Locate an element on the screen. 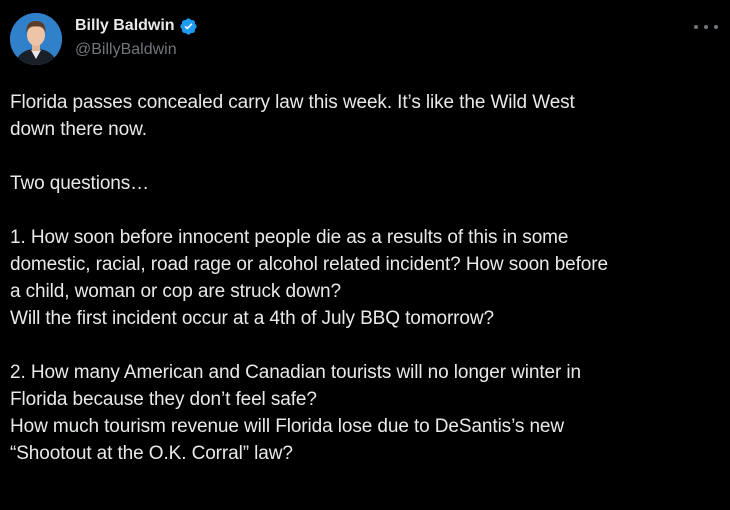 The width and height of the screenshot is (730, 510). tweet-line: “Shootout at the O.K. Corral” law? is located at coordinates (151, 453).